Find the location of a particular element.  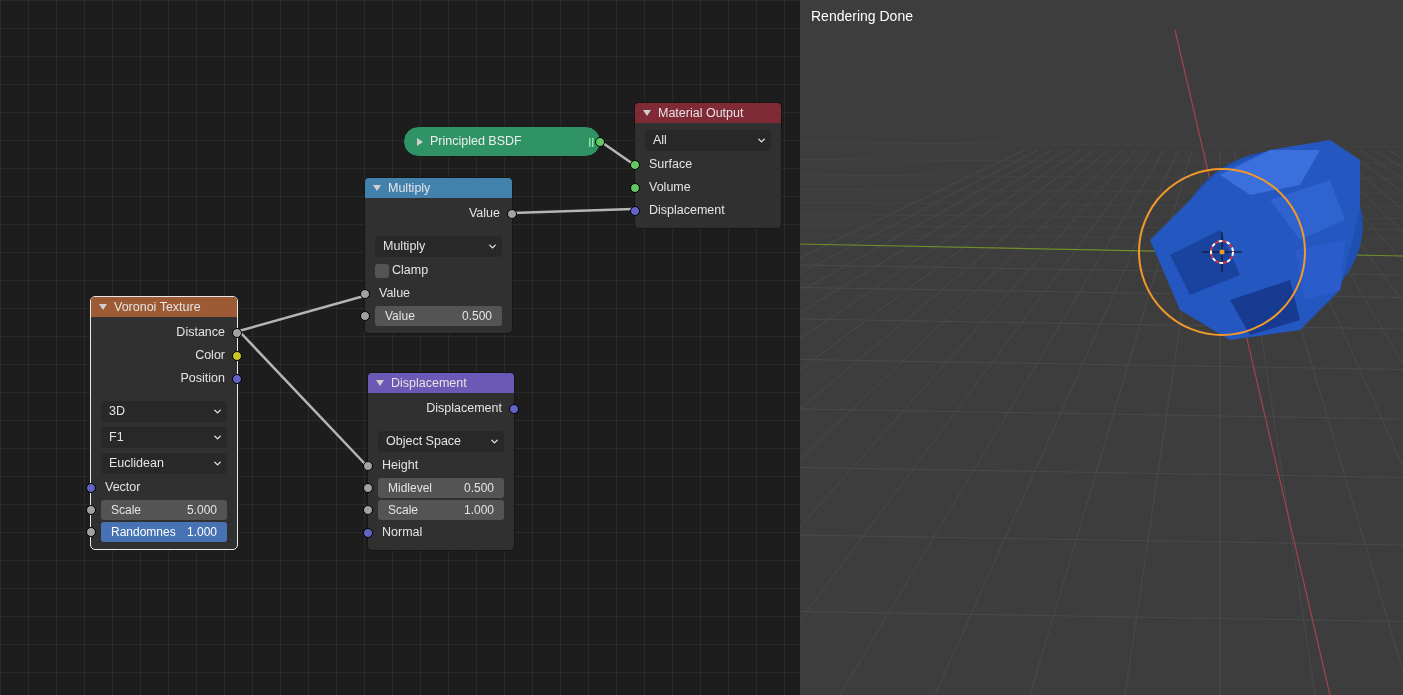

checkbox is located at coordinates (382, 270).